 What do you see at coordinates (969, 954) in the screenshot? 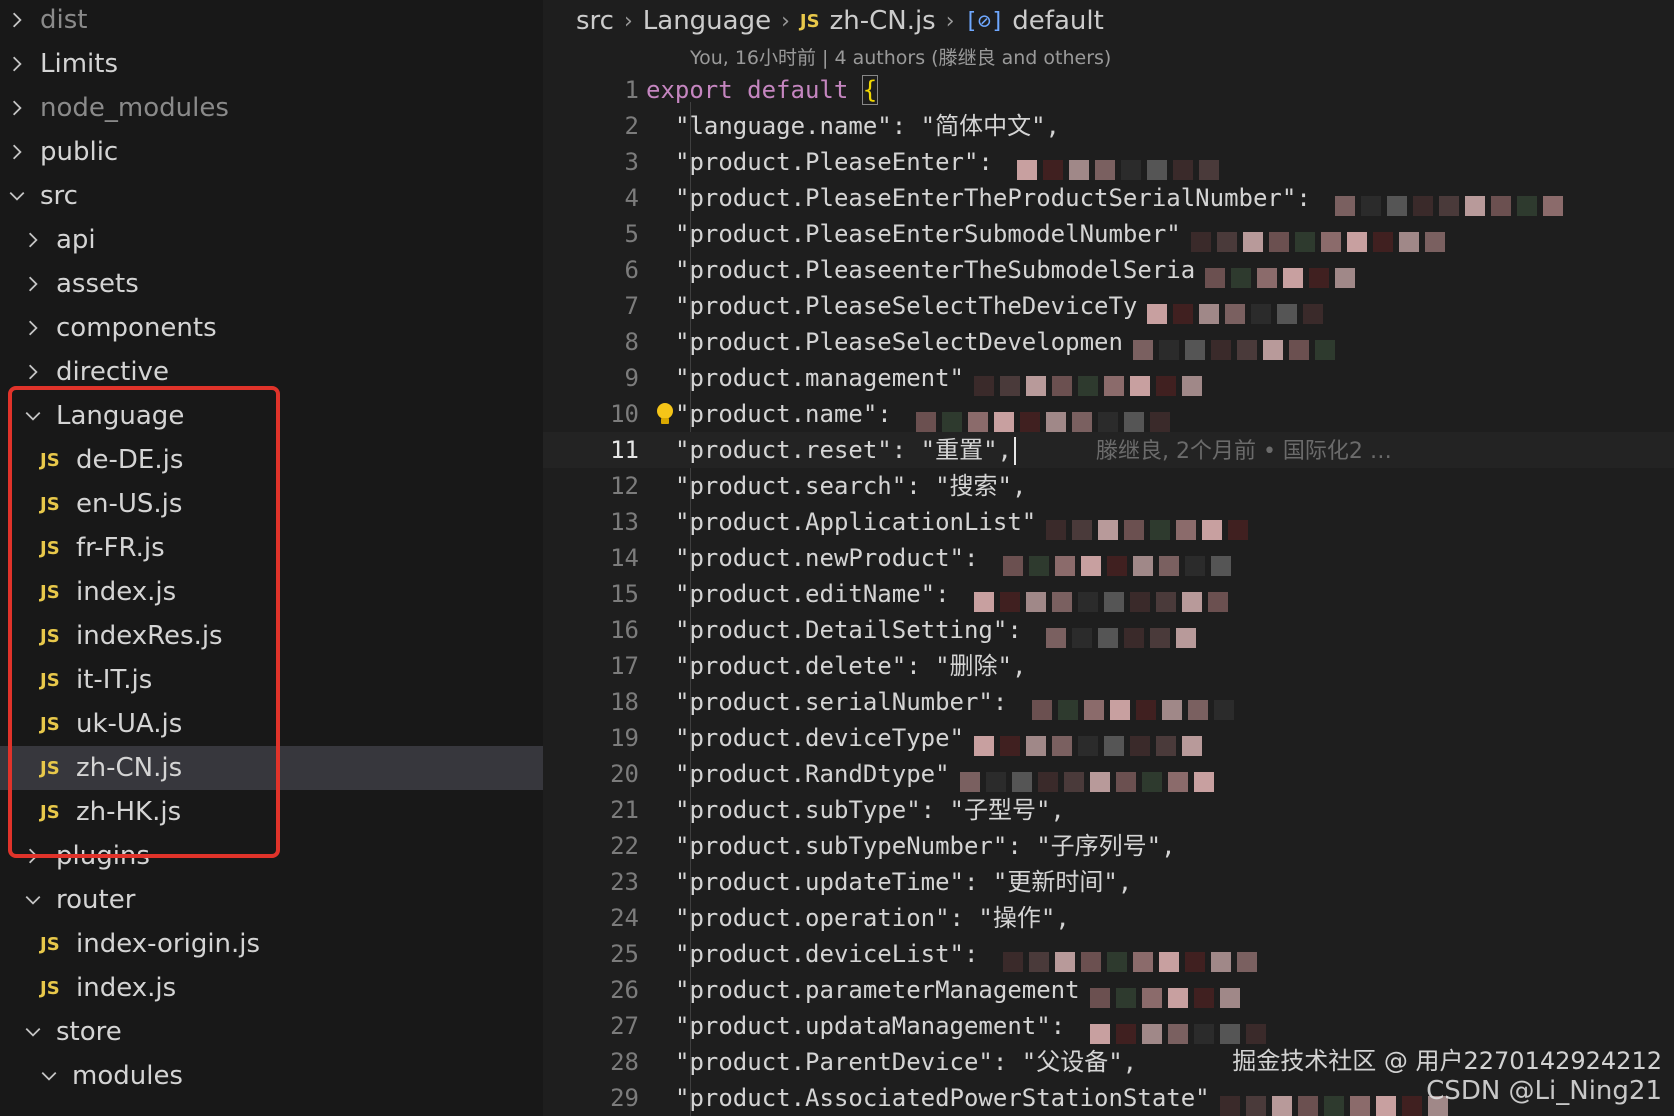
I see `code-text: "product.deviceList":` at bounding box center [969, 954].